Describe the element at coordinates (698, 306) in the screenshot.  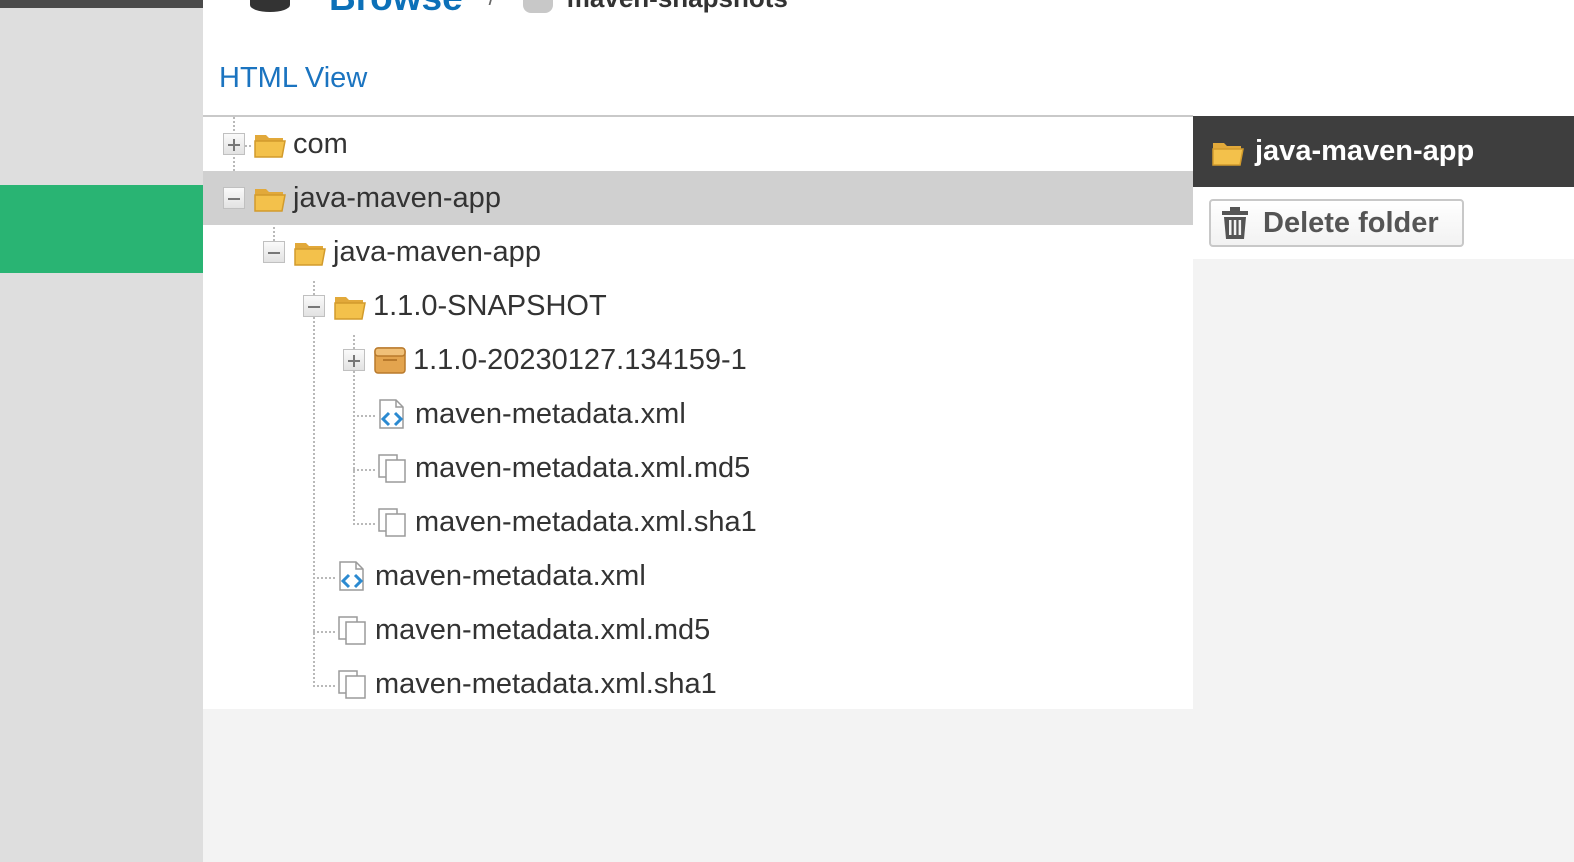
I see `tree-row: 1.1.0-SNAPSHOT` at that location.